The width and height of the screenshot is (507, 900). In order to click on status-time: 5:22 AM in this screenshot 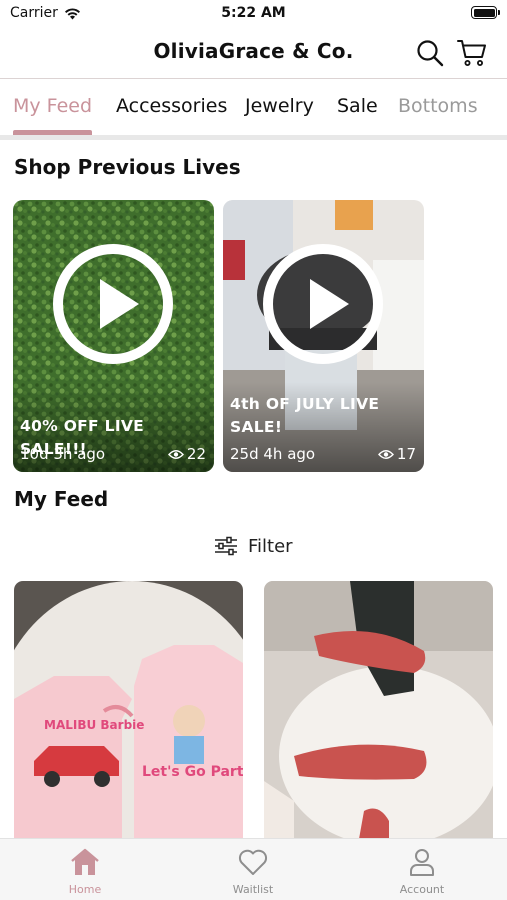, I will do `click(253, 13)`.